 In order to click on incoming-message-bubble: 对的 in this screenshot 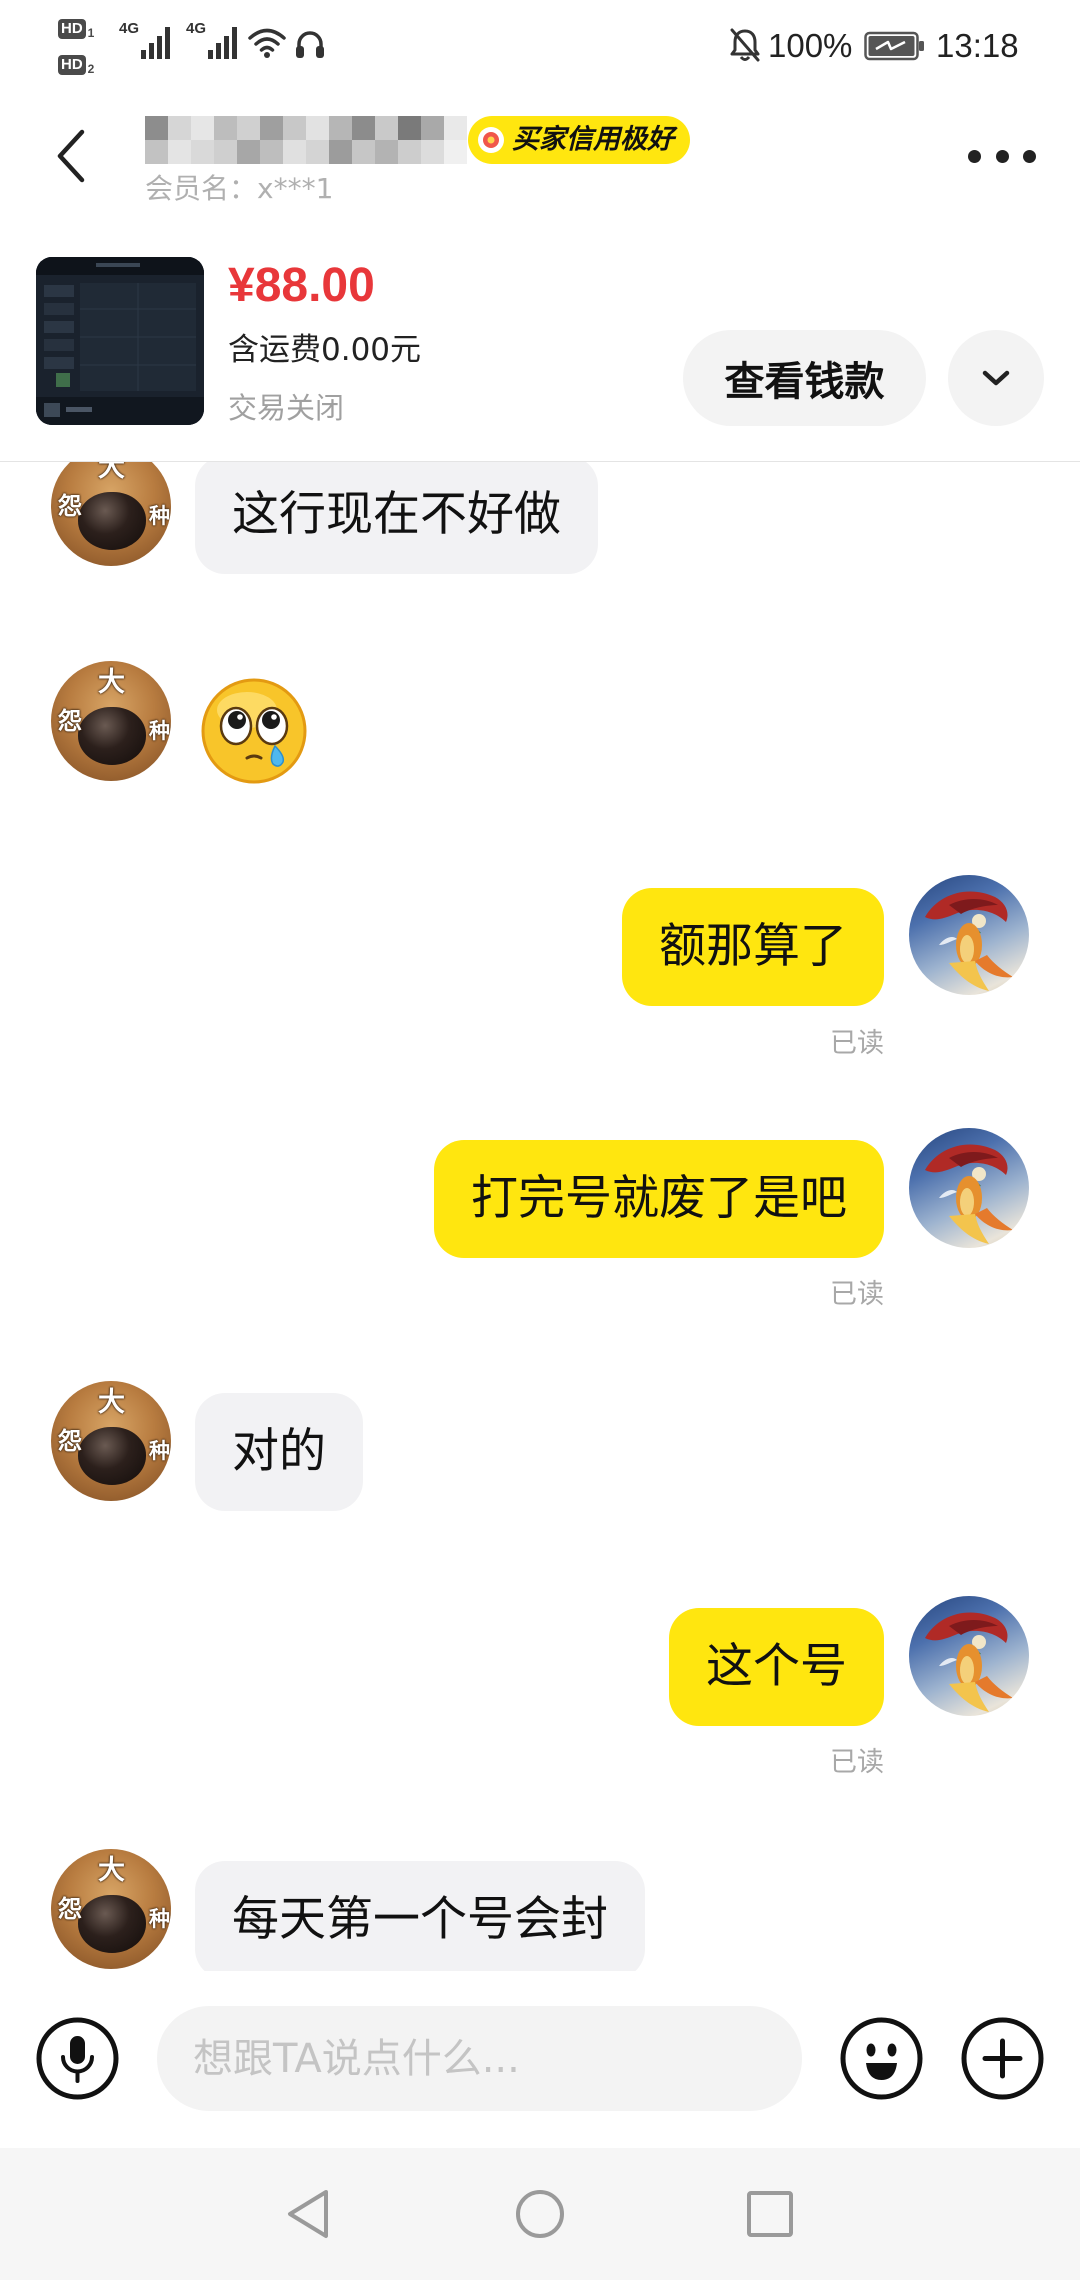, I will do `click(279, 1452)`.